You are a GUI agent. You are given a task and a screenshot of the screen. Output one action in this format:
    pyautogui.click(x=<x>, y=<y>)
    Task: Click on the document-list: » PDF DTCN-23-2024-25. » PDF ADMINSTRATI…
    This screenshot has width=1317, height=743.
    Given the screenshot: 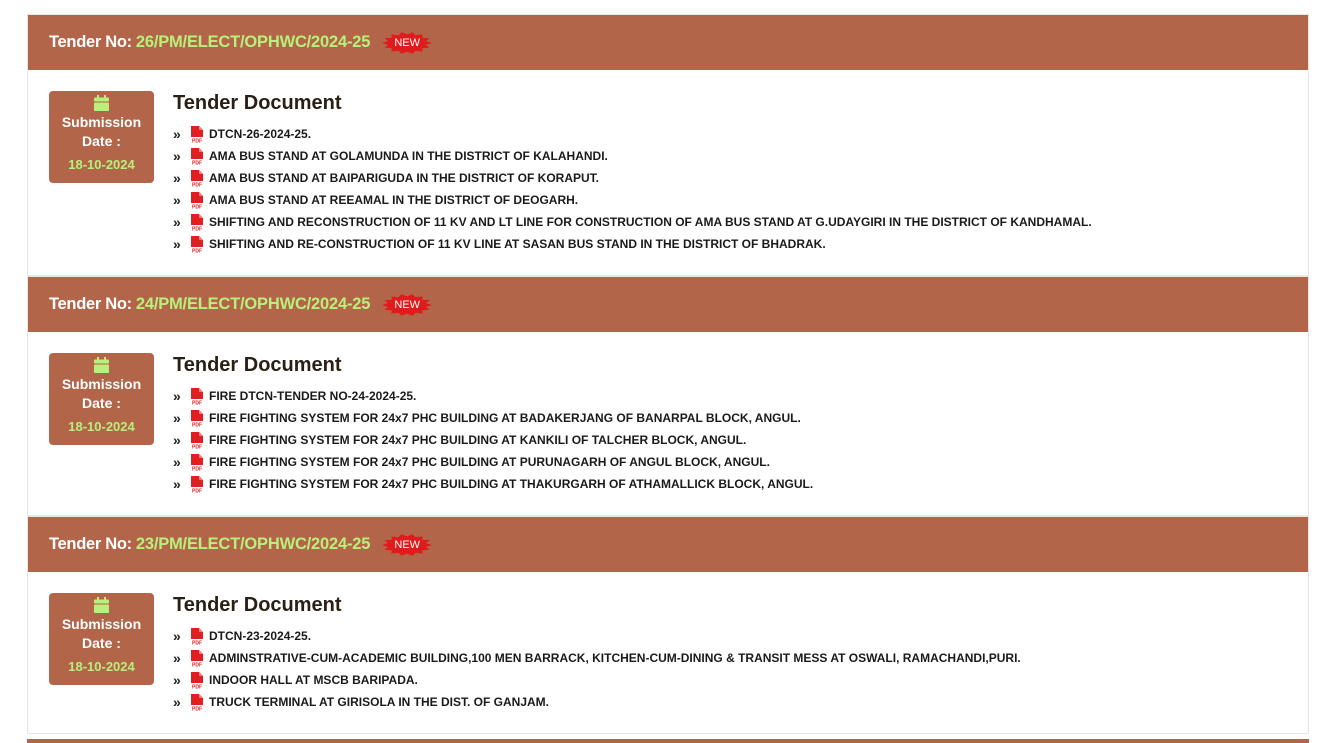 What is the action you would take?
    pyautogui.click(x=740, y=669)
    